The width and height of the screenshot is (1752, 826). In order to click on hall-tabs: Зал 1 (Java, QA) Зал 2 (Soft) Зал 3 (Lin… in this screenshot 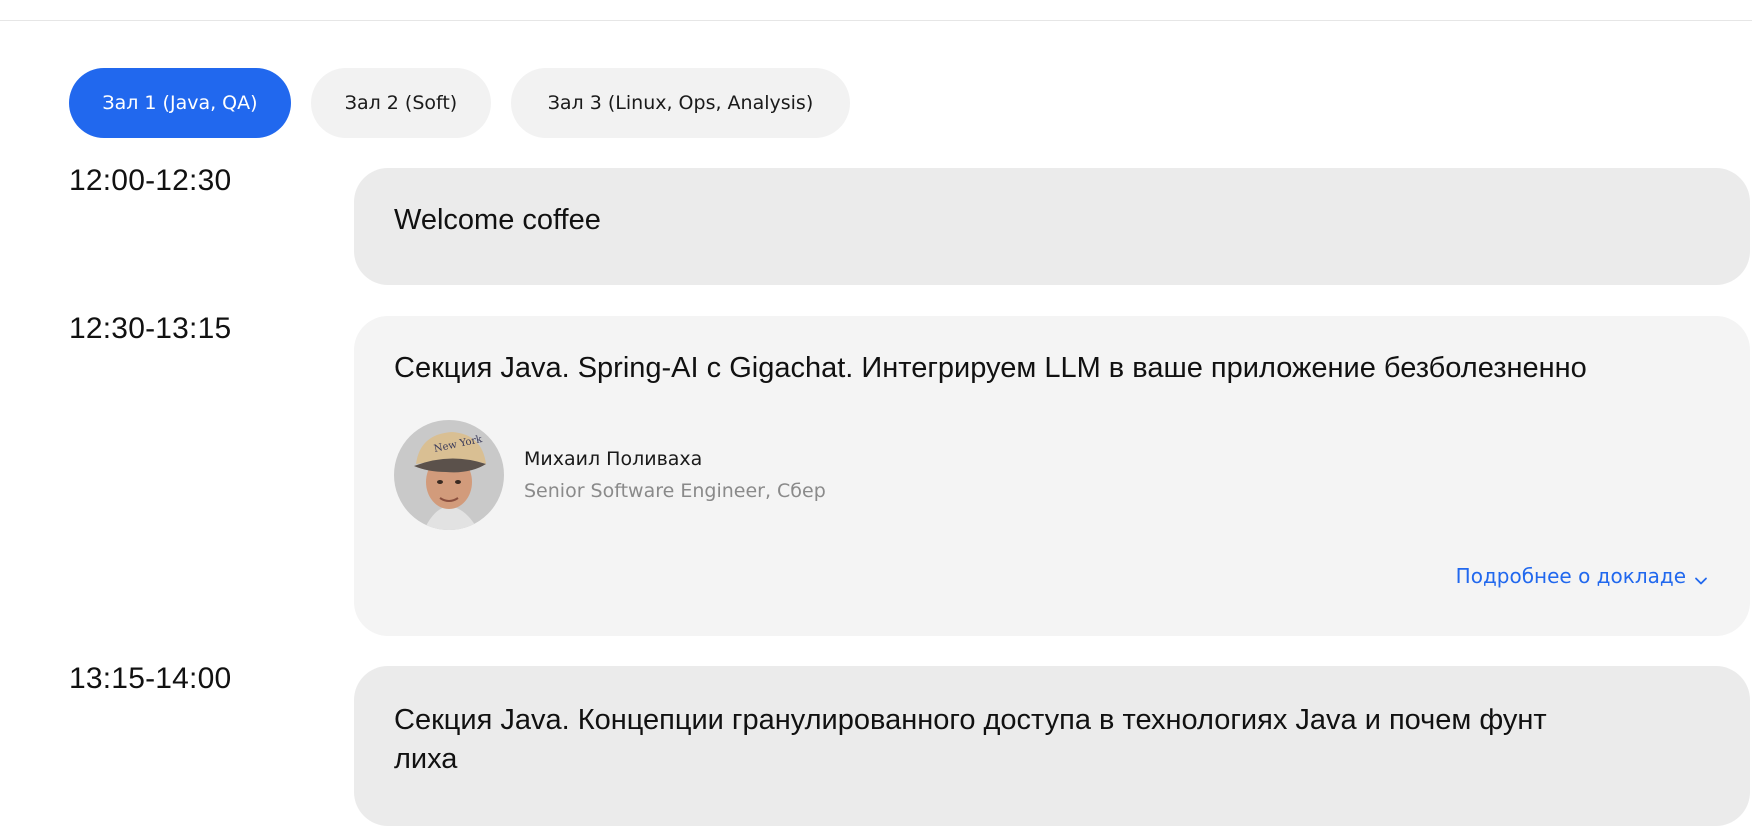, I will do `click(459, 103)`.